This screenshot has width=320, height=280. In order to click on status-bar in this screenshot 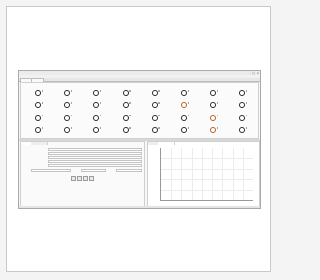, I will do `click(139, 207)`.